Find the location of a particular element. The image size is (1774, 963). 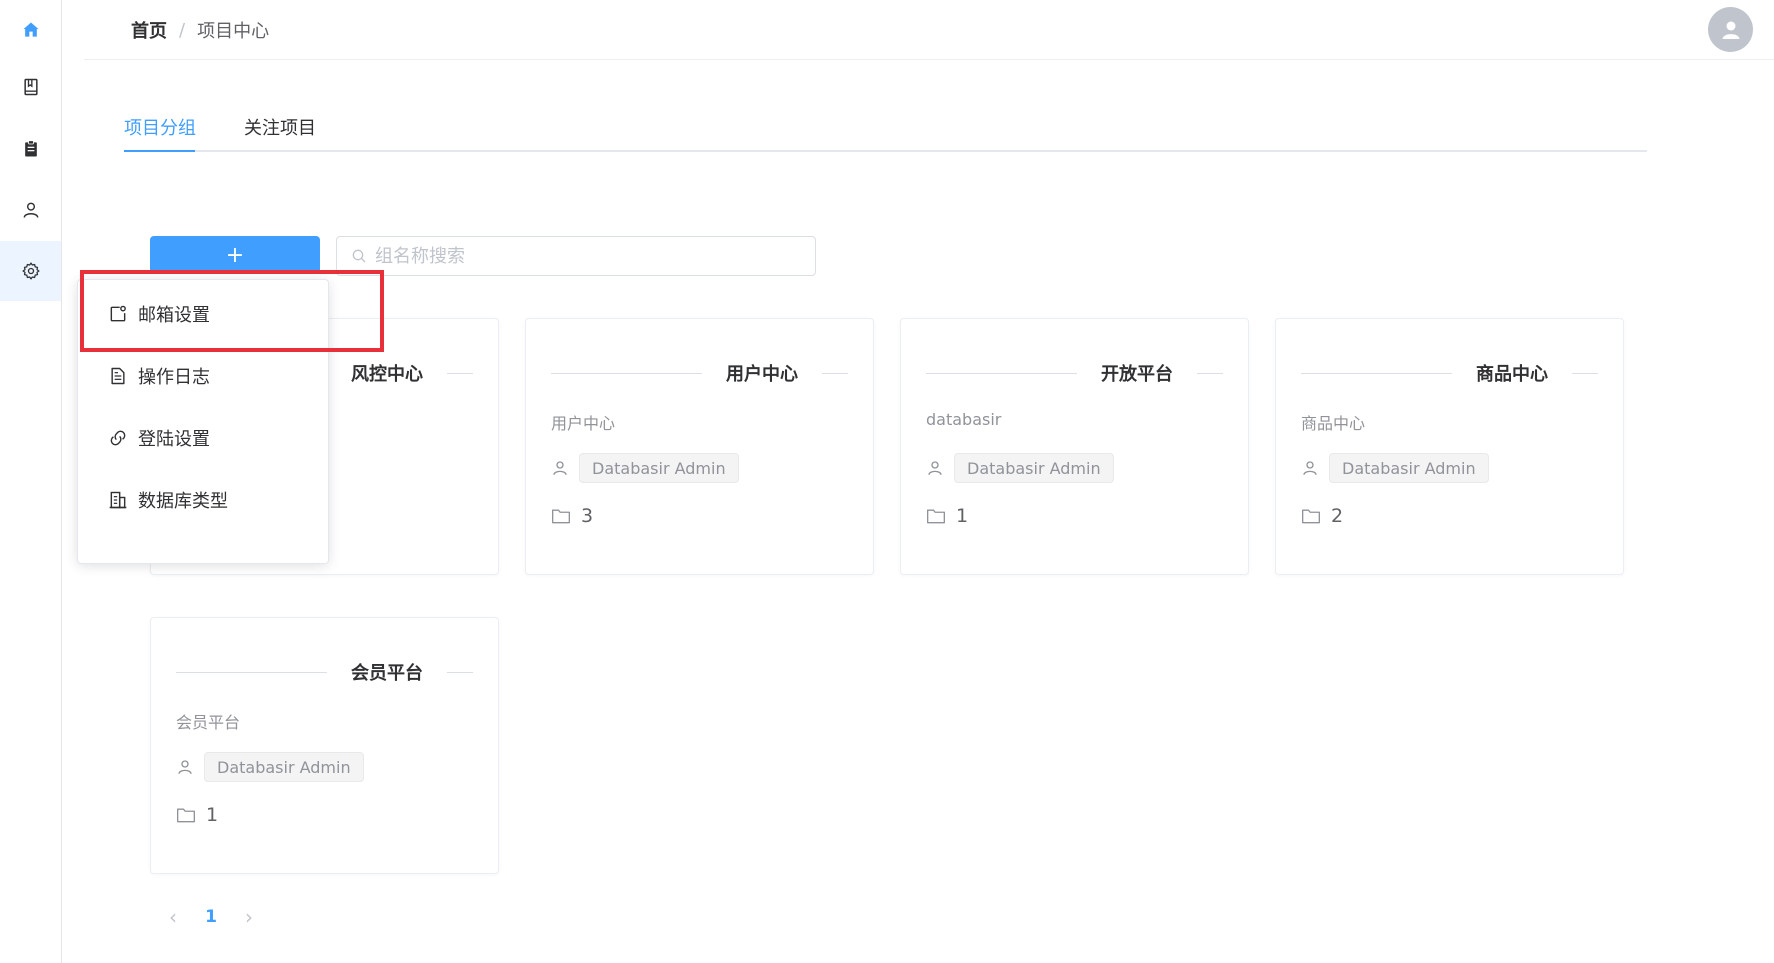

menu-item-label: 操作日志 is located at coordinates (174, 377).